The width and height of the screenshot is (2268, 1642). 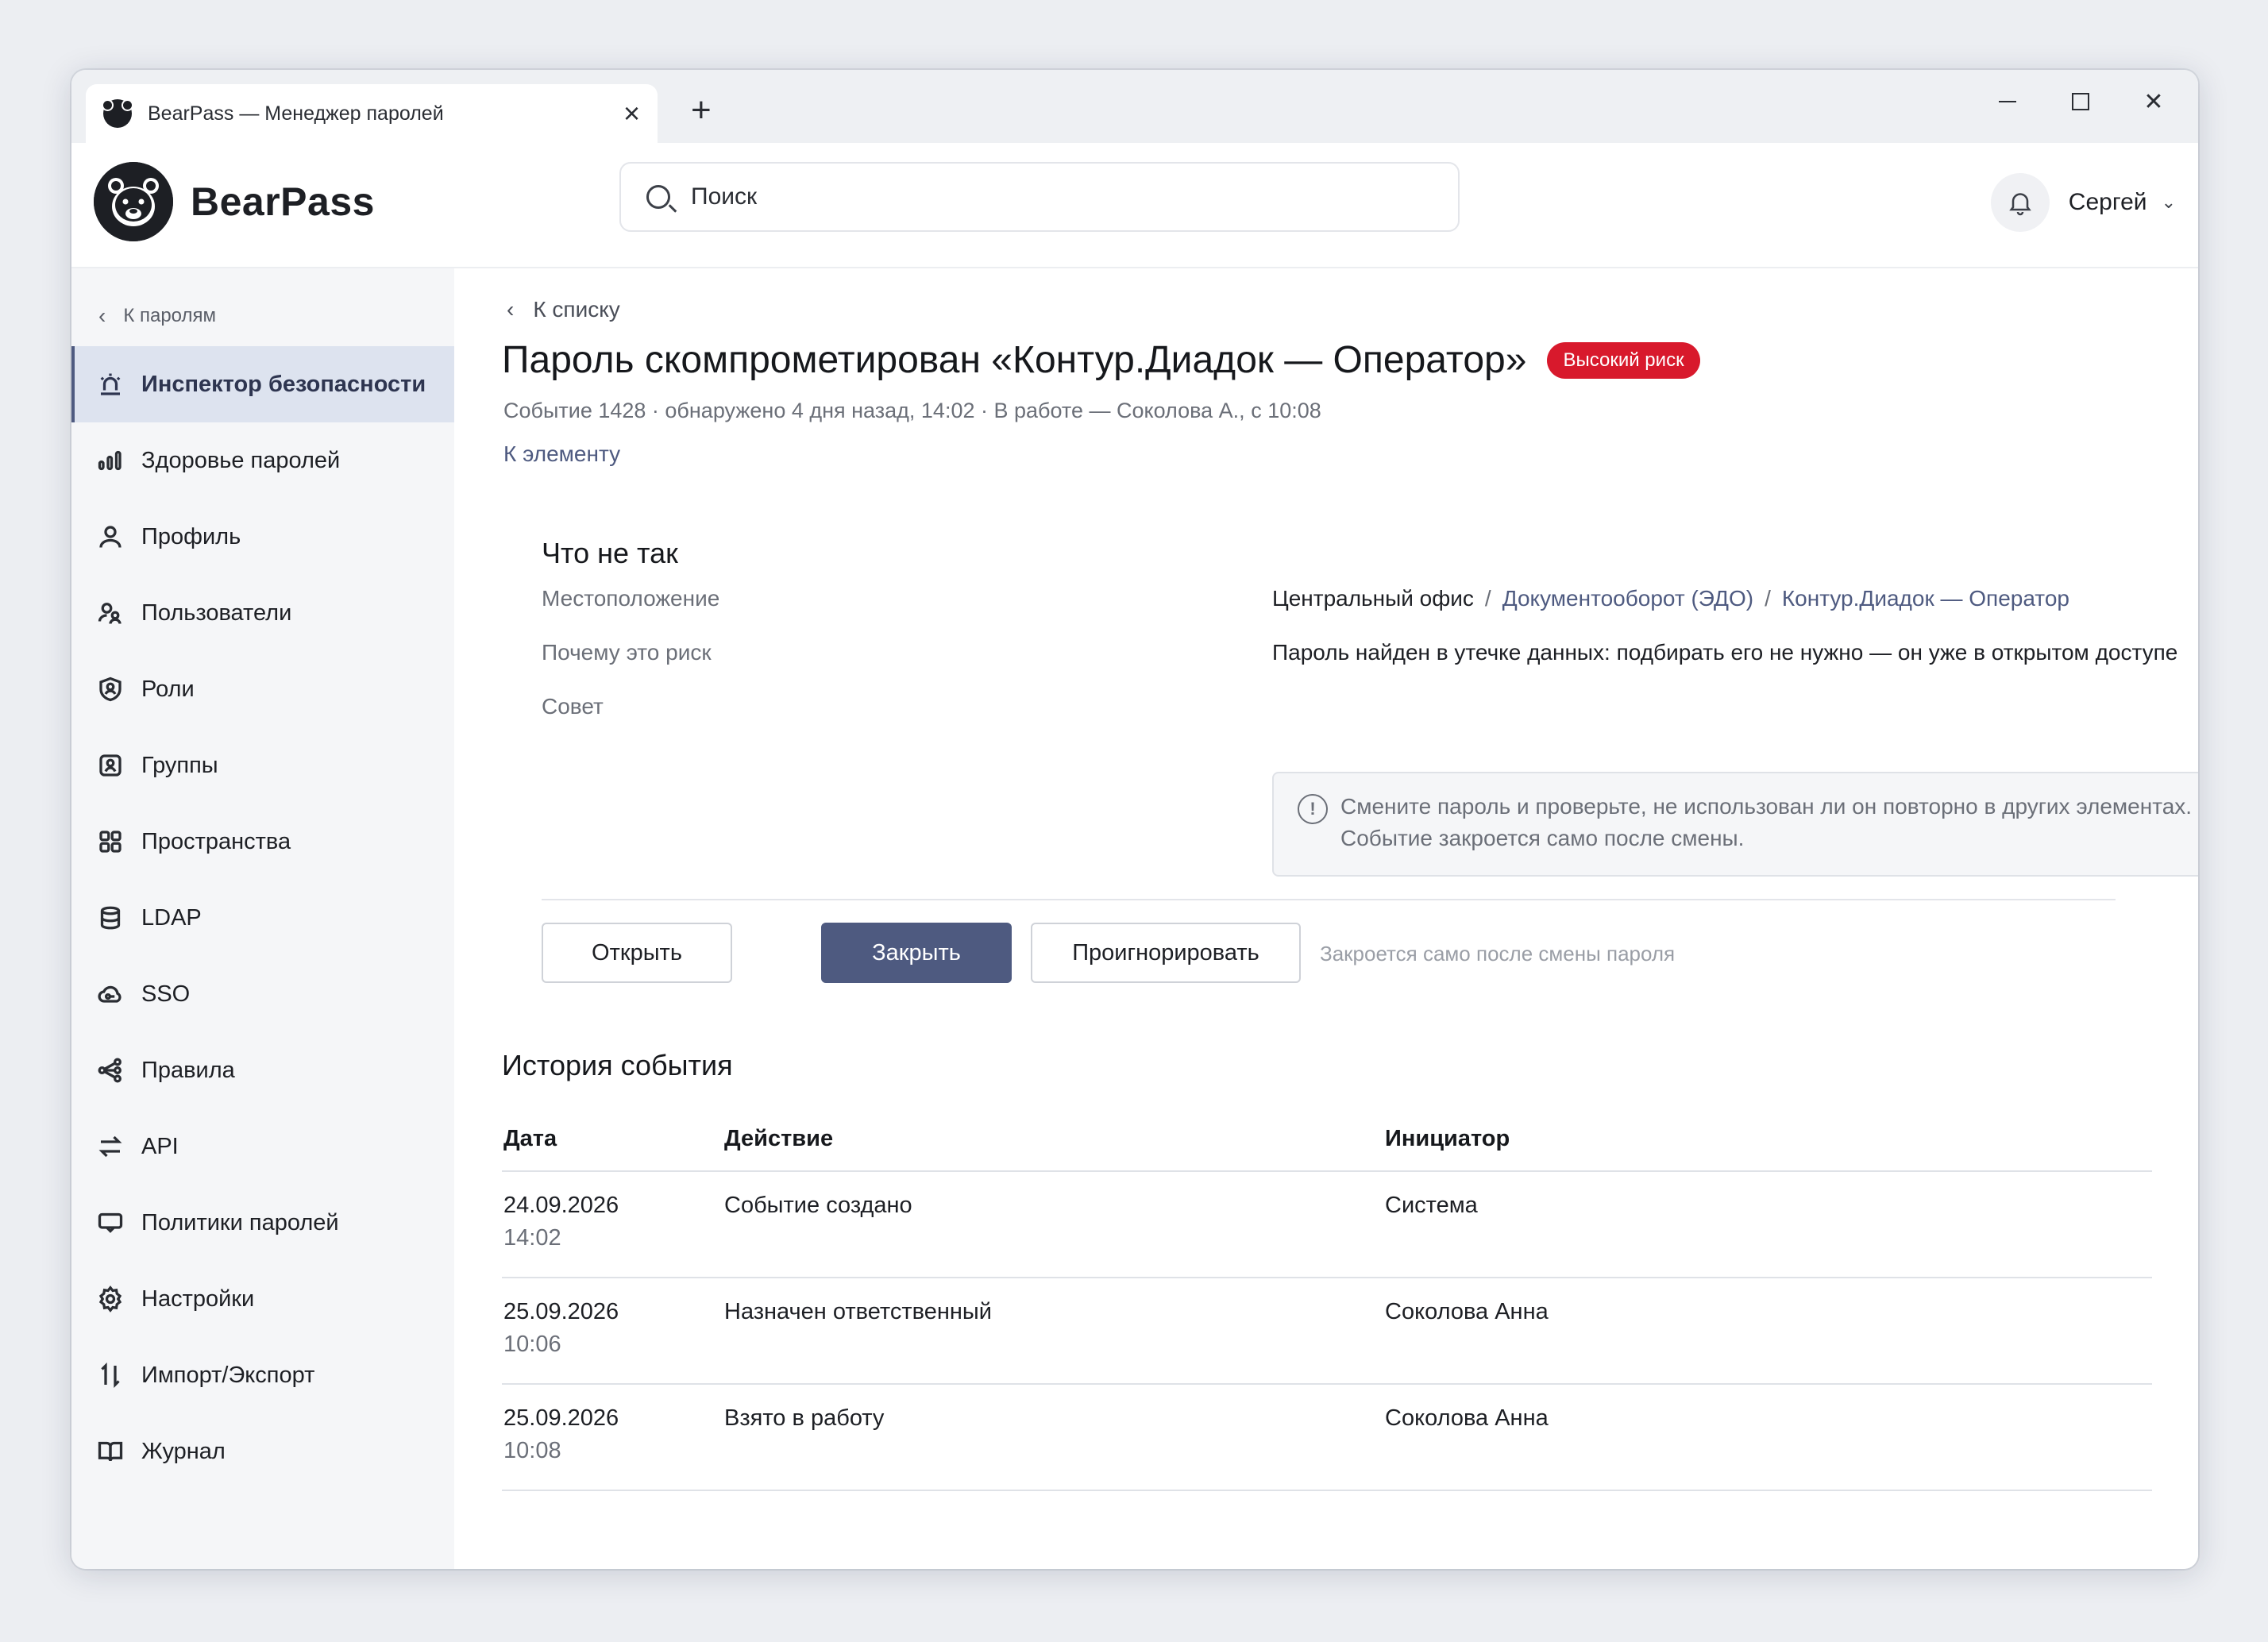 What do you see at coordinates (637, 953) in the screenshot?
I see `open-button: Открыть` at bounding box center [637, 953].